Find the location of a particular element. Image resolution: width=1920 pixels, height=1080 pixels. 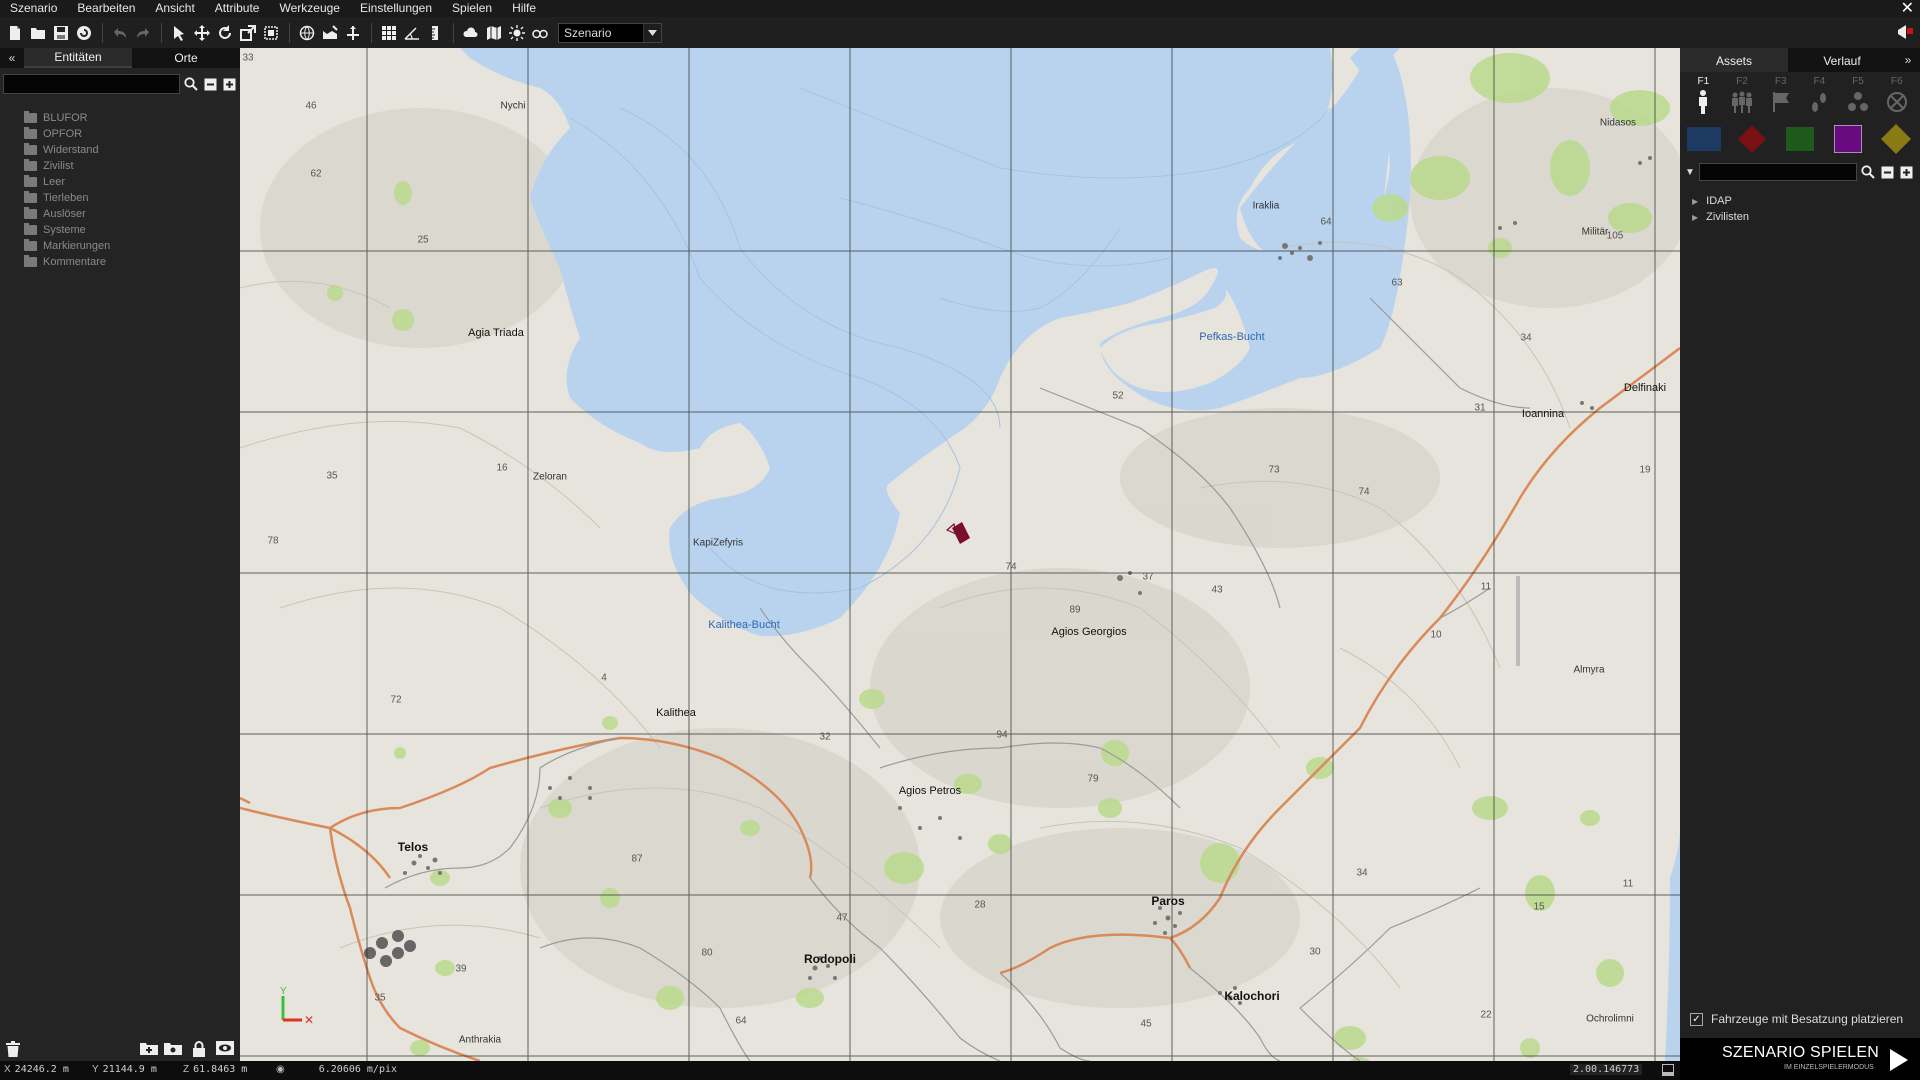

play-scenario-button: SZENARIO SPIELEN IM EINZELSPIELERMODUS is located at coordinates (1800, 1059).